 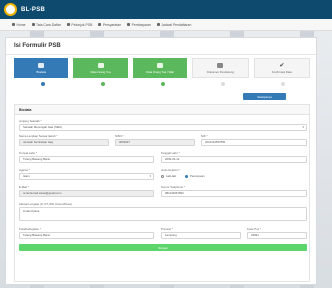 What do you see at coordinates (158, 24) in the screenshot?
I see `calendar-icon` at bounding box center [158, 24].